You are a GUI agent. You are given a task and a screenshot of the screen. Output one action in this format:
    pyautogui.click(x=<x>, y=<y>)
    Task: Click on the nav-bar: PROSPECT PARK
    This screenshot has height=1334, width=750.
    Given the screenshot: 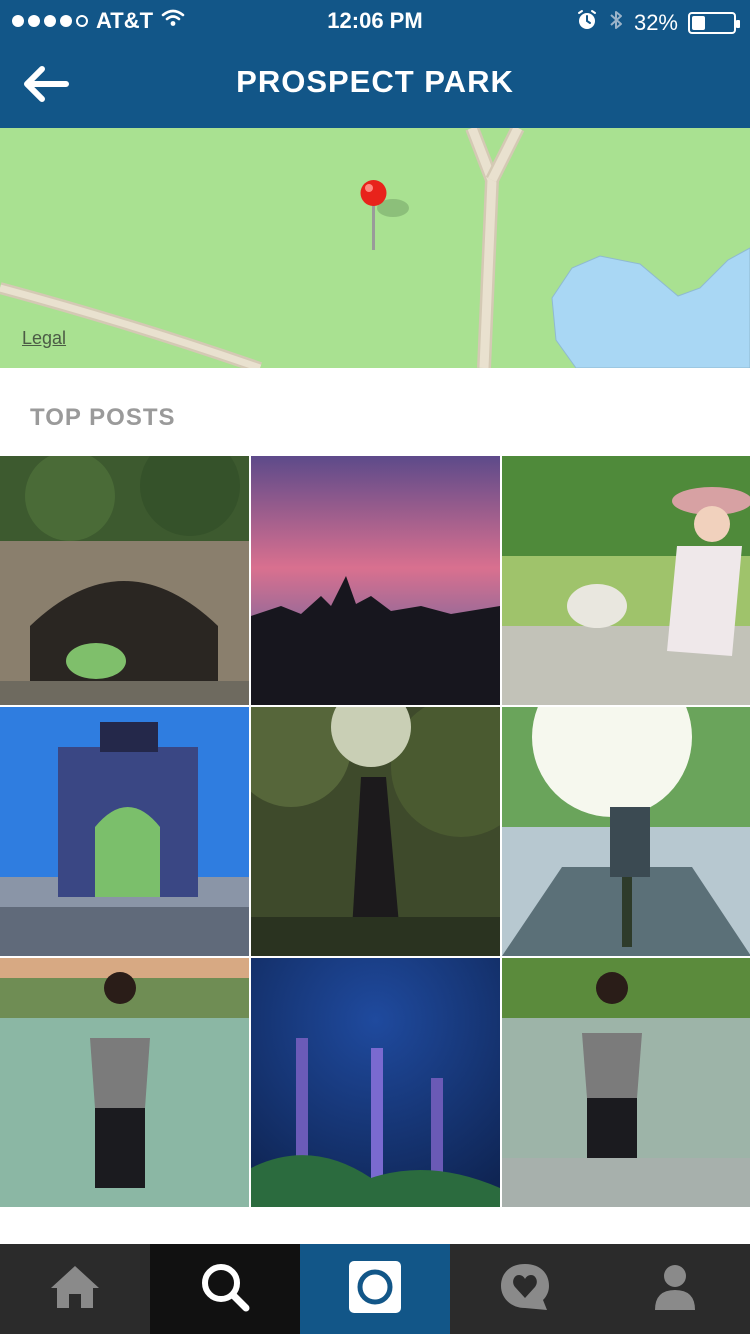 What is the action you would take?
    pyautogui.click(x=375, y=84)
    